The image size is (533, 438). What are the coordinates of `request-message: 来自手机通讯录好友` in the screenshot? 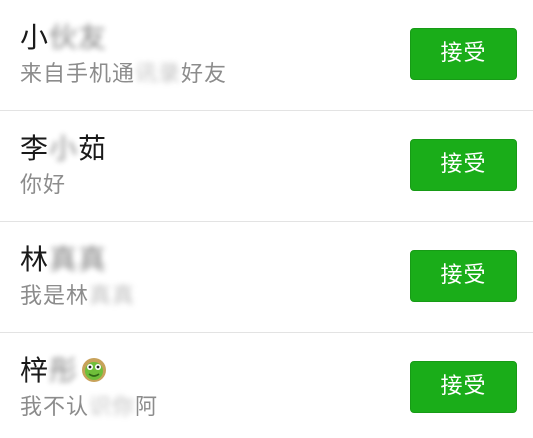 It's located at (124, 74).